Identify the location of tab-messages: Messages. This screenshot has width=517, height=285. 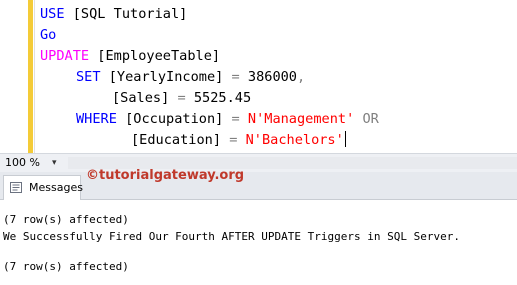
(43, 187).